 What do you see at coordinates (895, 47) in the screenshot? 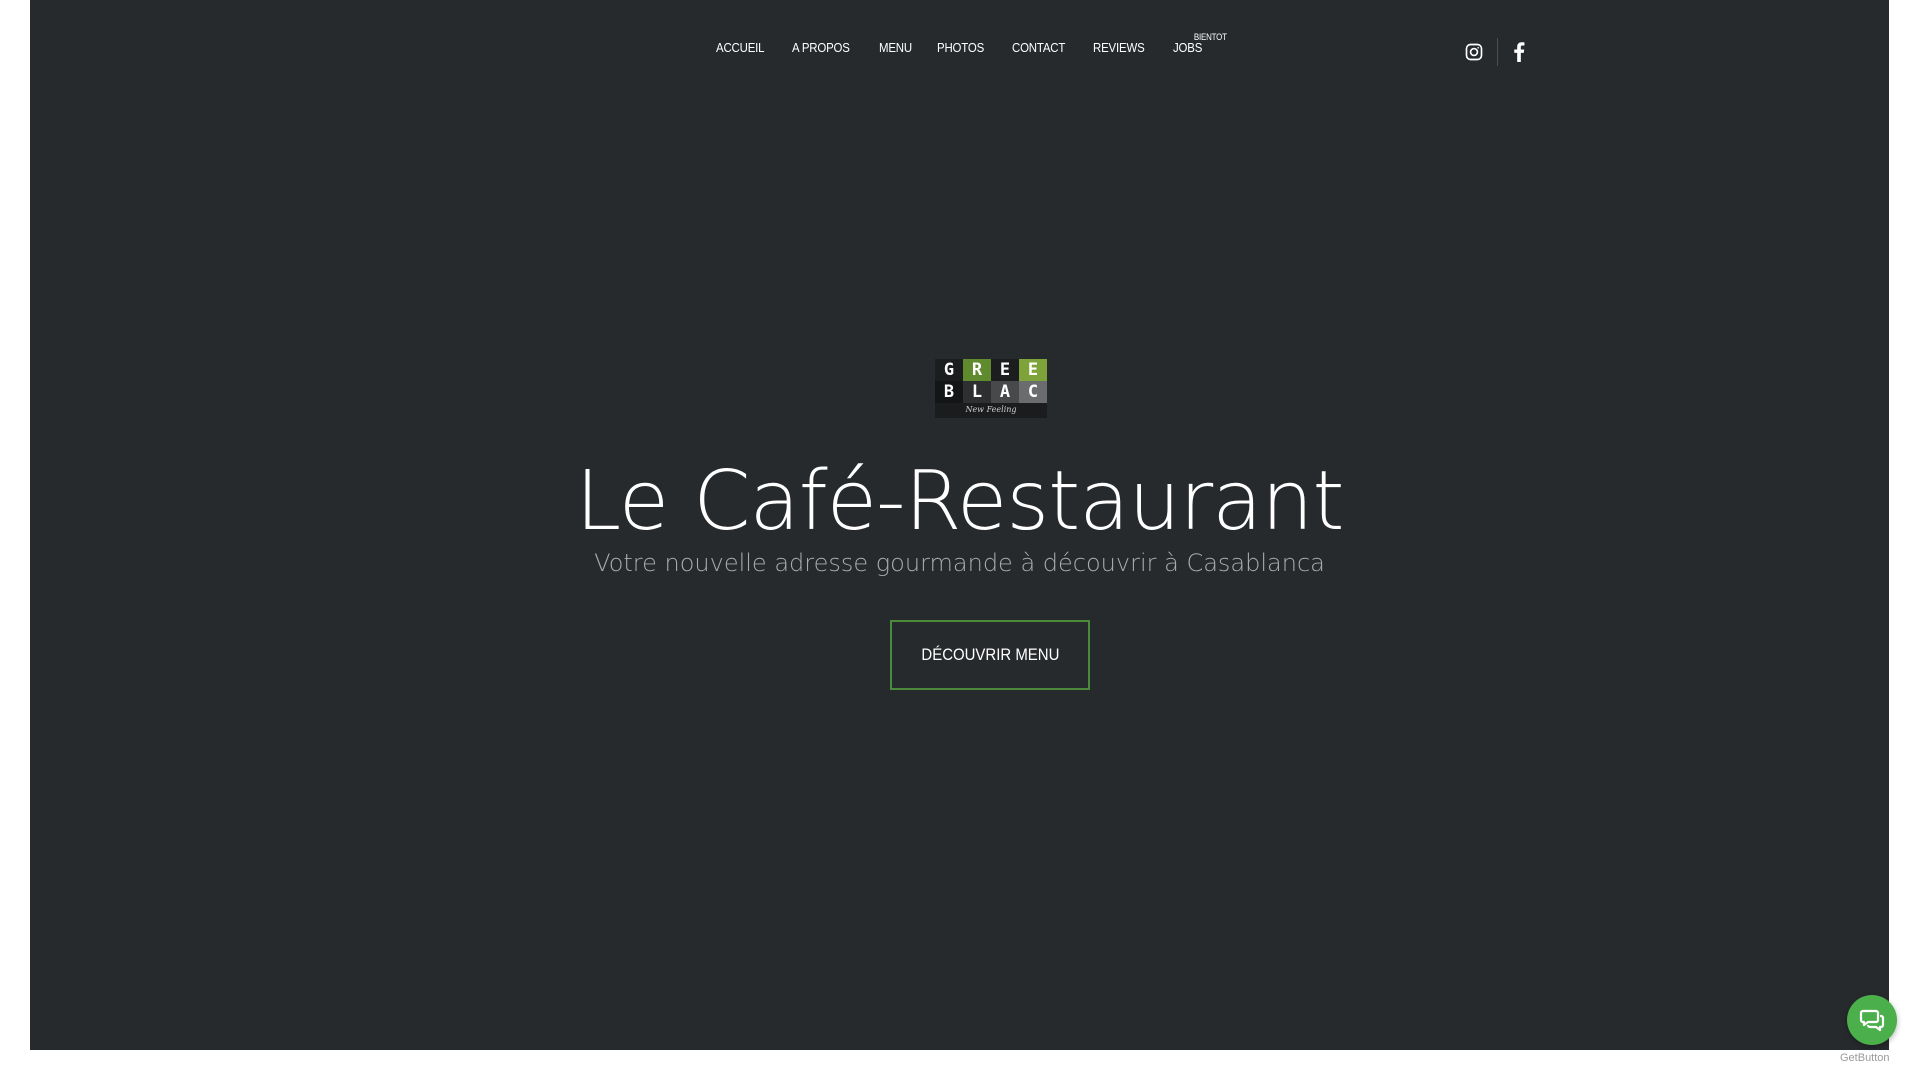
I see `nav-link-menu: MENU` at bounding box center [895, 47].